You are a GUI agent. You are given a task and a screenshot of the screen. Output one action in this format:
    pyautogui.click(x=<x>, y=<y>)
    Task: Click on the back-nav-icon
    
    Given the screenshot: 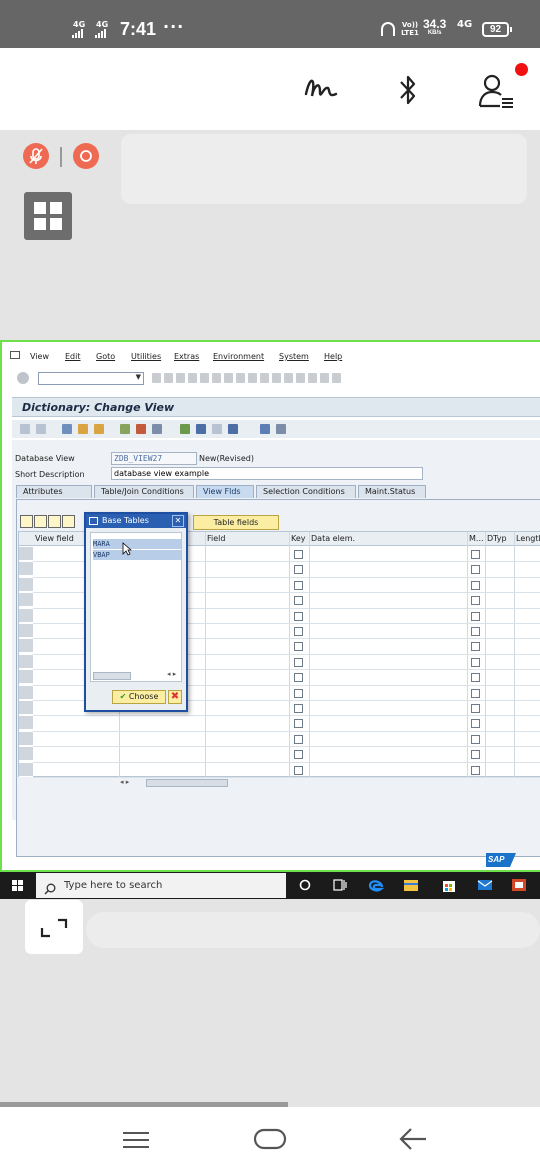 What is the action you would take?
    pyautogui.click(x=156, y=378)
    